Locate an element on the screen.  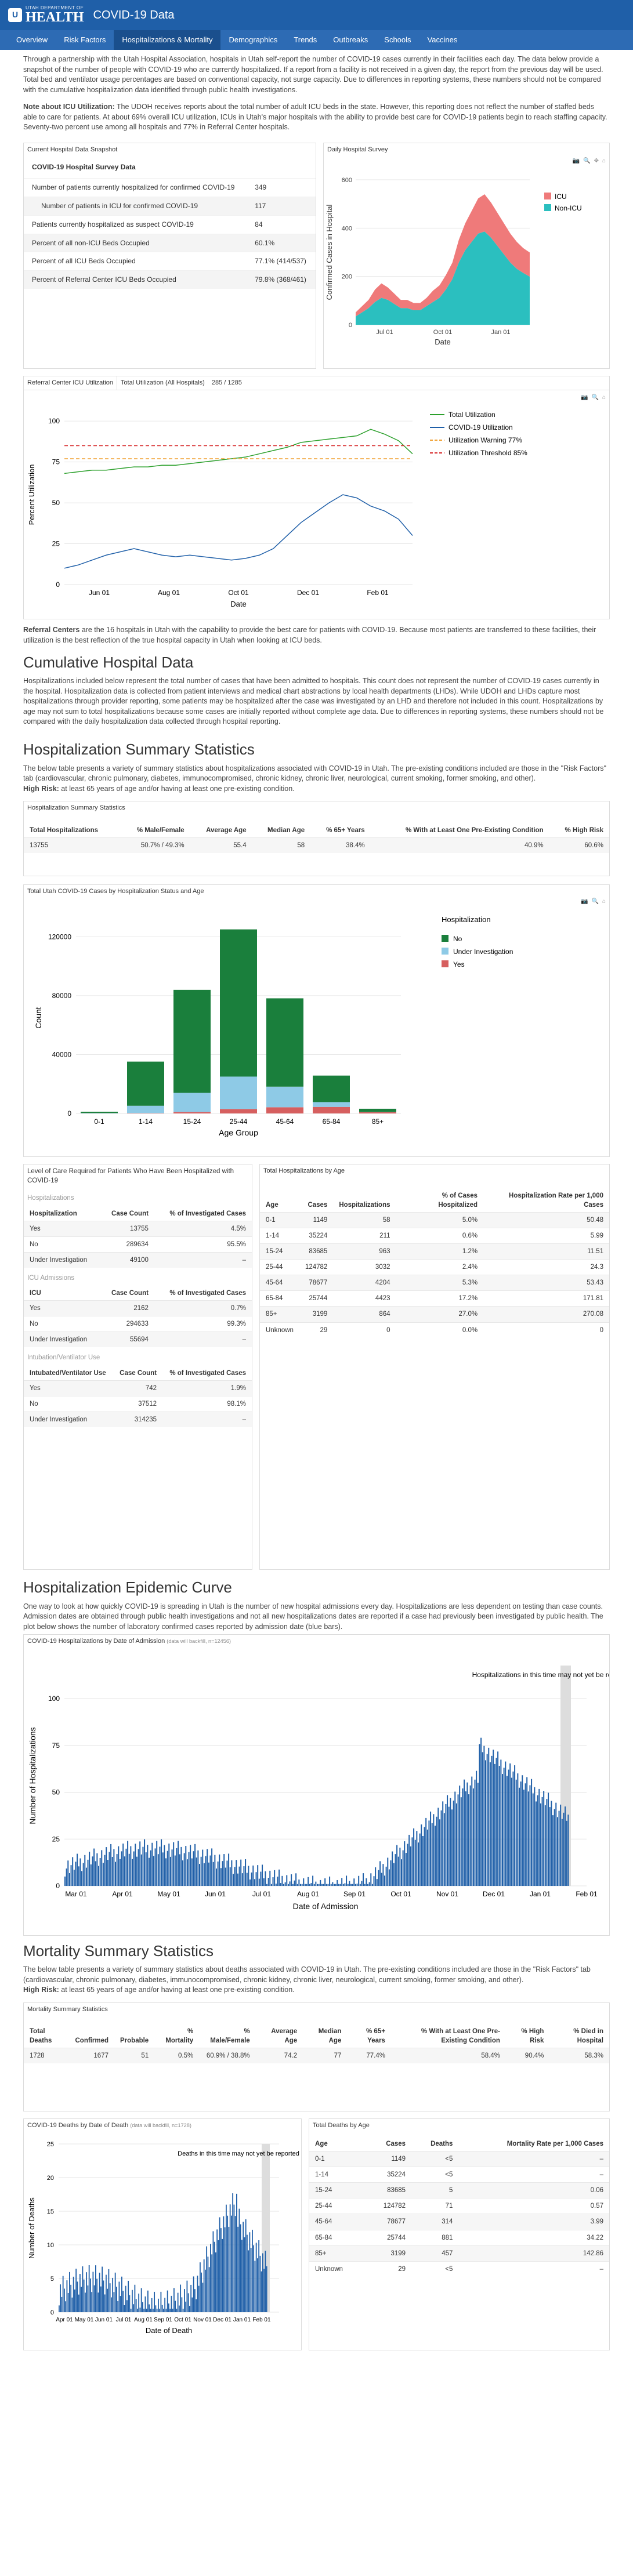
udoh-logo: U UTAH DEPARTMENT OF HEALTH is located at coordinates (46, 15).